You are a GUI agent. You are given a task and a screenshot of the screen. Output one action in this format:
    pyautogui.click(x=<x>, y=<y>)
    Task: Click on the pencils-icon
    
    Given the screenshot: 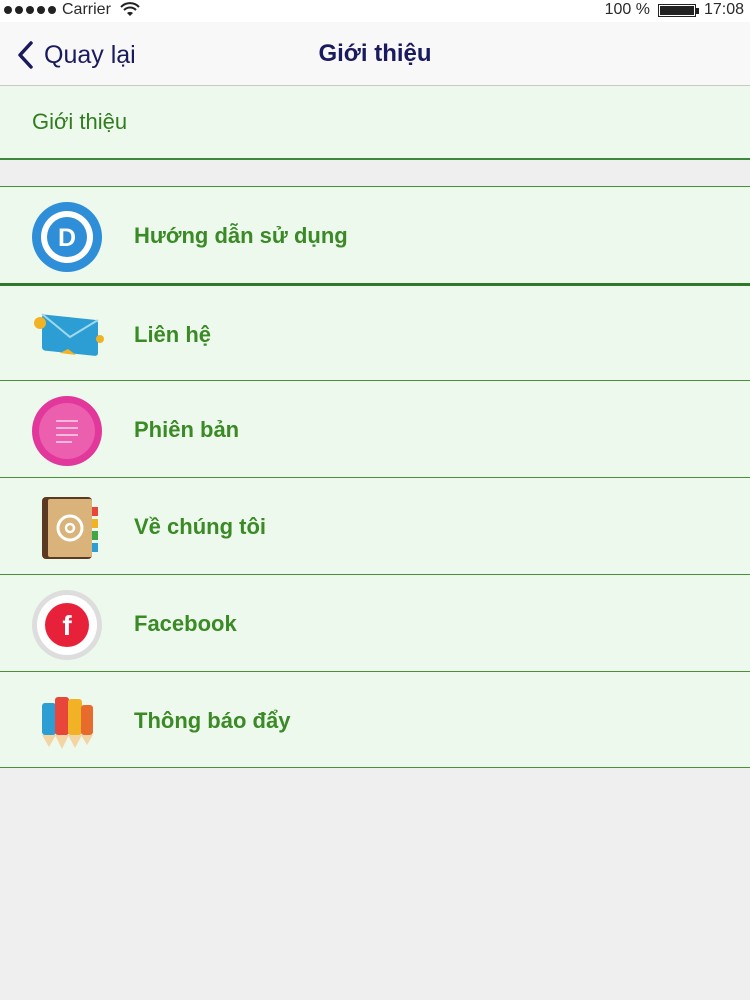 What is the action you would take?
    pyautogui.click(x=67, y=723)
    